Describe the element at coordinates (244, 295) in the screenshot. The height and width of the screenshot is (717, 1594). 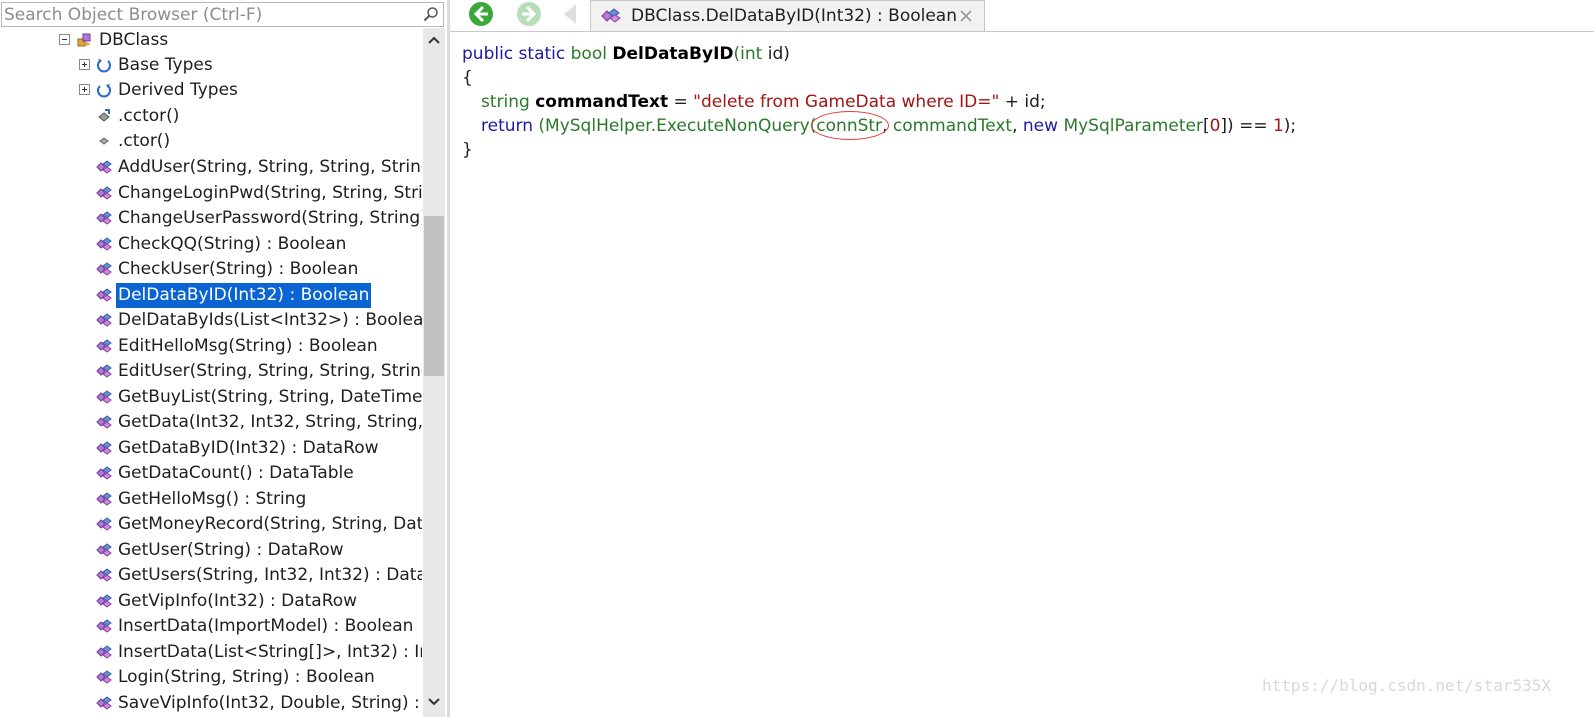
I see `tree-node-label: DelDataByID(Int32) : Boolean` at that location.